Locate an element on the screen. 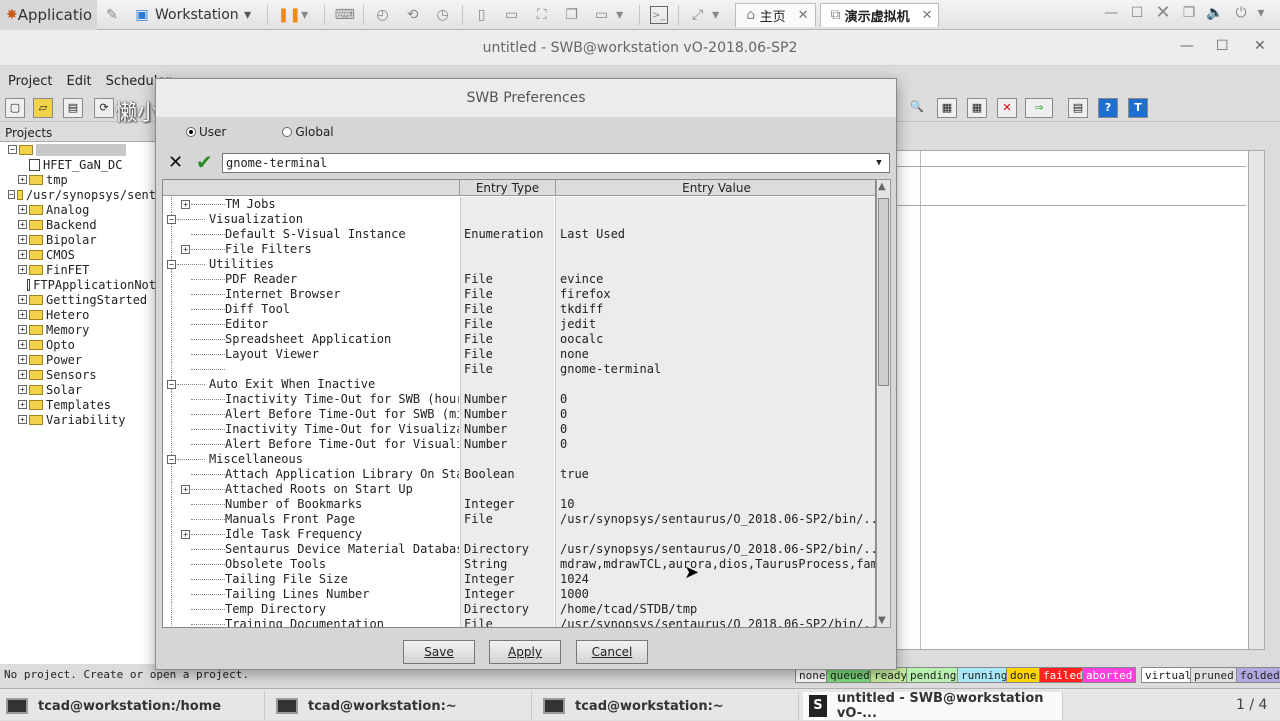 The image size is (1280, 721). entry-value-cell: 10 is located at coordinates (715, 504).